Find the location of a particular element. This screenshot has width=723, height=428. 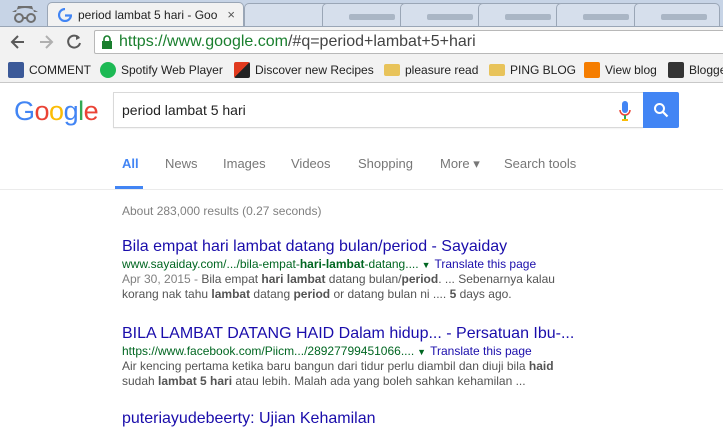

result-title-link: puteriayudebeerty: Ujian Kehamilan is located at coordinates (248, 419).